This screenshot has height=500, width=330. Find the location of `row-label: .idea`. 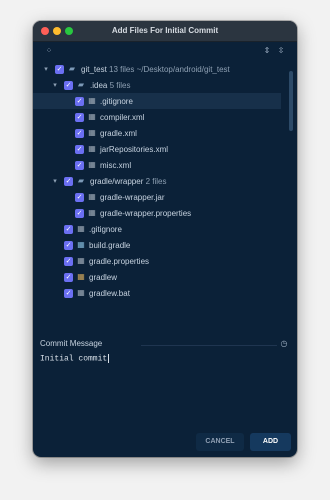

row-label: .idea is located at coordinates (99, 85).